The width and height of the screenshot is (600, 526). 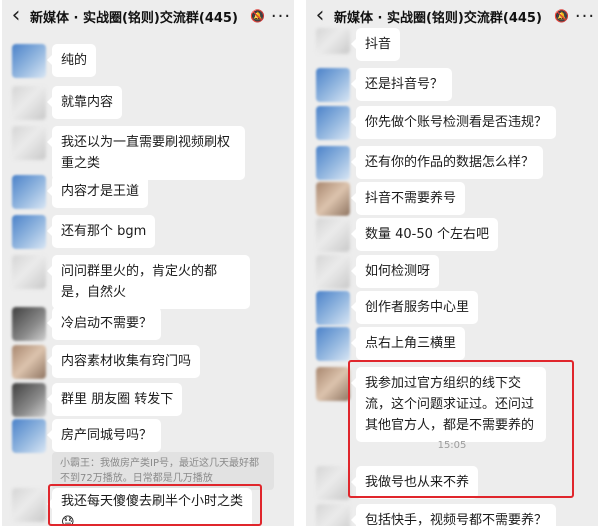 I want to click on message-bubble: 还有那个 bgm, so click(x=101, y=231).